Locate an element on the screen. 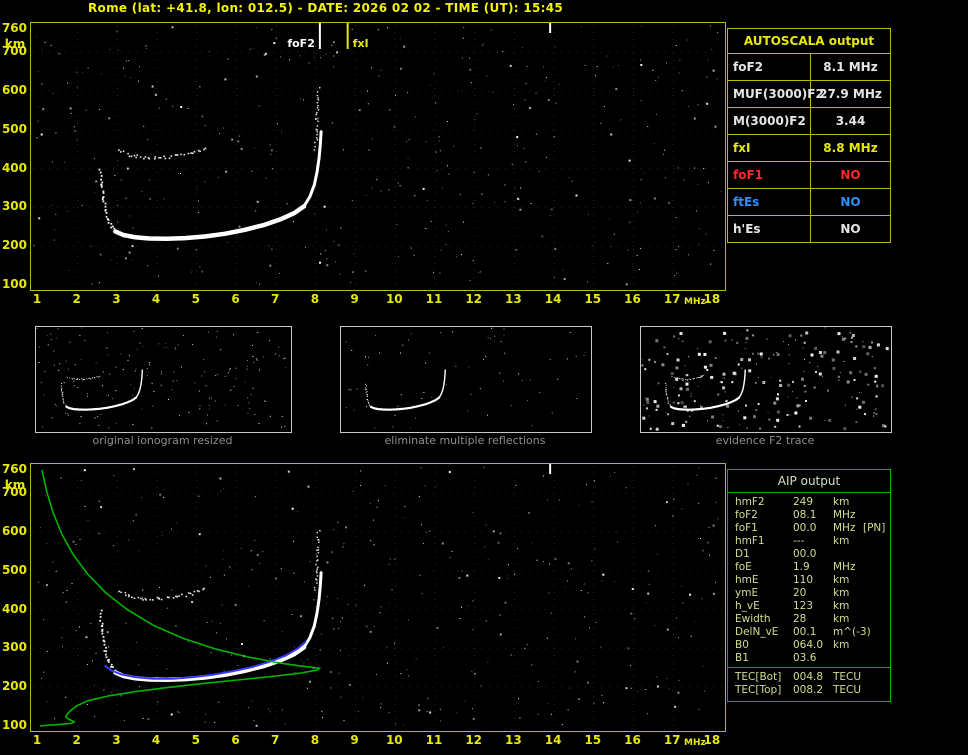 This screenshot has width=968, height=755. aip-cell-value: 110 is located at coordinates (803, 580).